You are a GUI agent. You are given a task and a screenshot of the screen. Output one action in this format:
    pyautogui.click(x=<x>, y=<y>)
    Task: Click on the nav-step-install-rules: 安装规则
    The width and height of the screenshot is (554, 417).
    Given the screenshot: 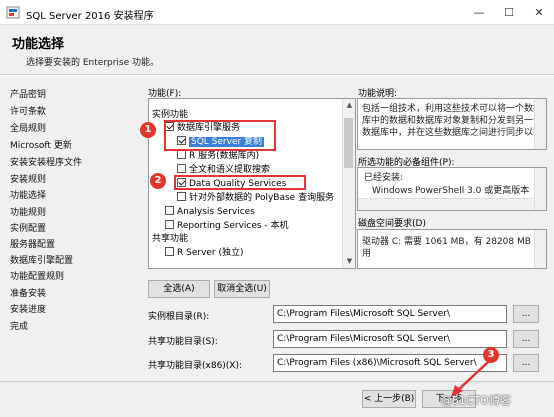 What is the action you would take?
    pyautogui.click(x=28, y=180)
    